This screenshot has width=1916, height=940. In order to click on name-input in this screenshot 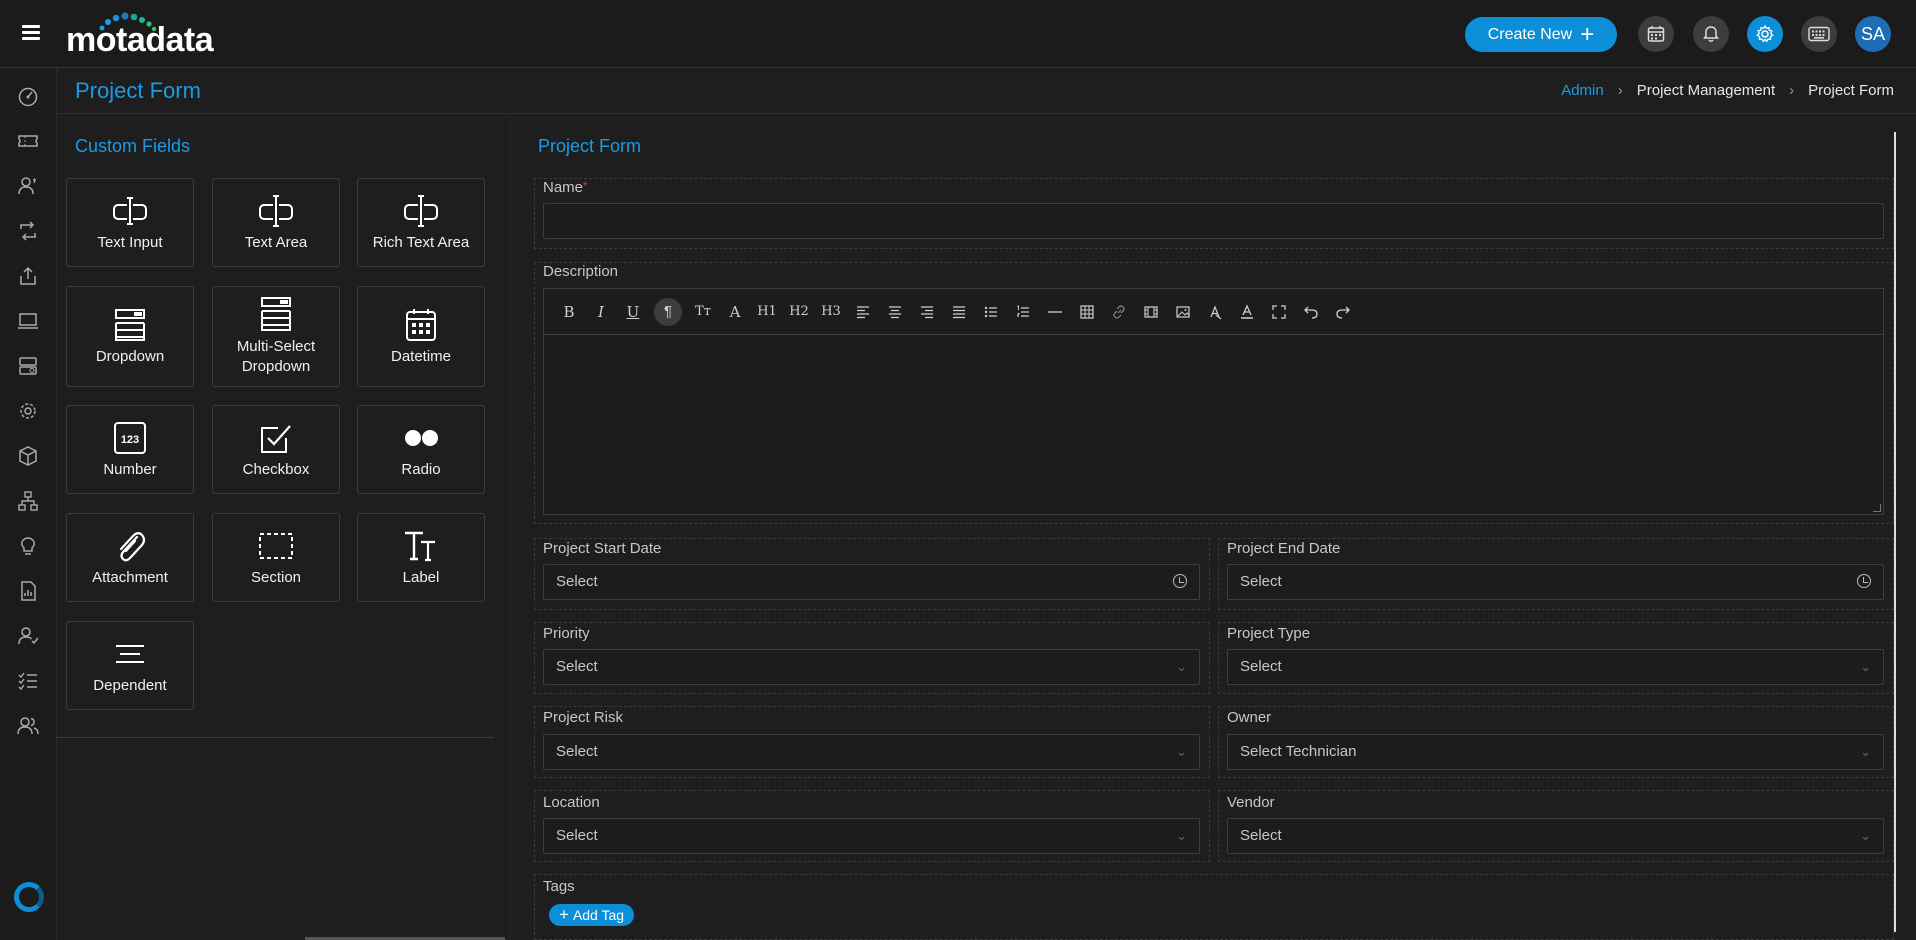, I will do `click(1213, 221)`.